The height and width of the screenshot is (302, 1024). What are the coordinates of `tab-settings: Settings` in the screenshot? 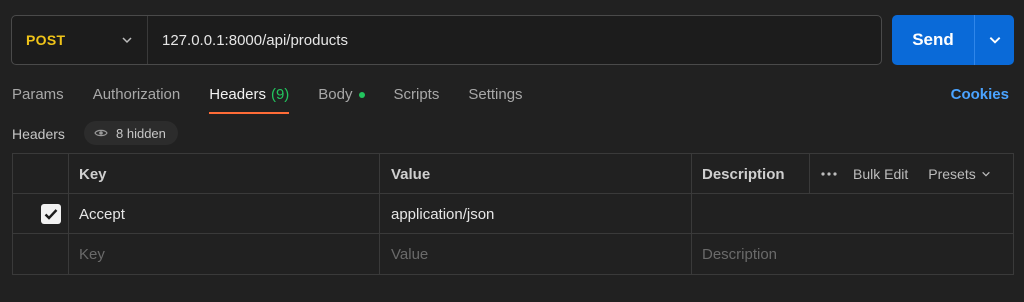 It's located at (495, 97).